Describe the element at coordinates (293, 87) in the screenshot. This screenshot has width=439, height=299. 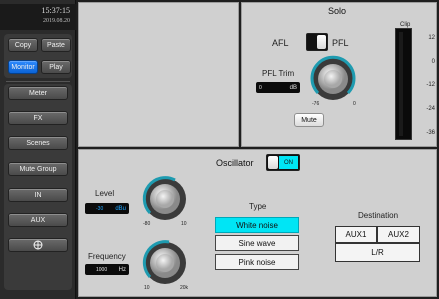
I see `pfl-trim-unit: dB` at that location.